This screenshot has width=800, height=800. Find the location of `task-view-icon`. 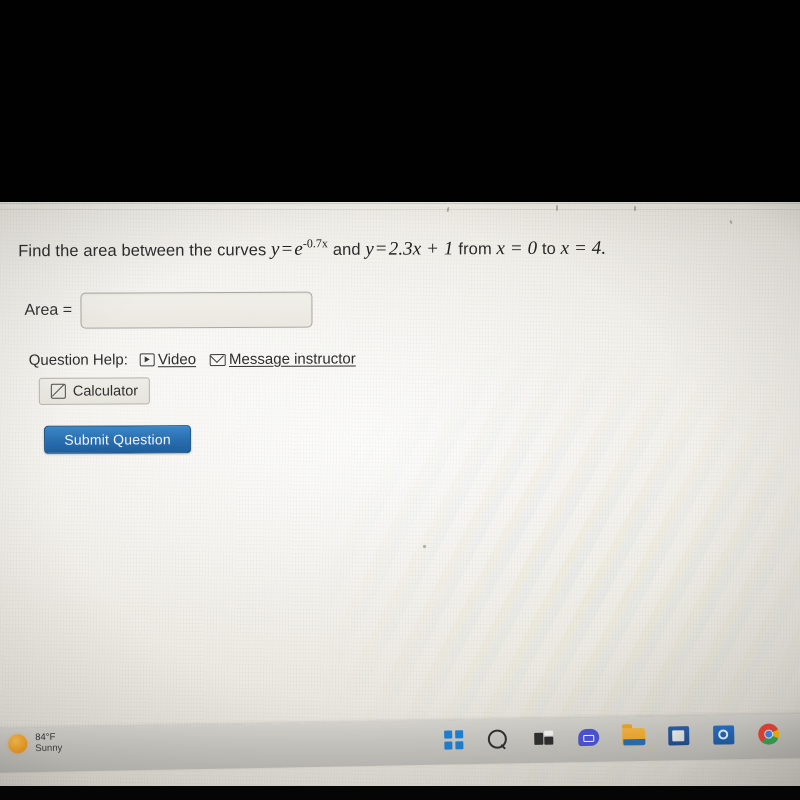

task-view-icon is located at coordinates (543, 738).